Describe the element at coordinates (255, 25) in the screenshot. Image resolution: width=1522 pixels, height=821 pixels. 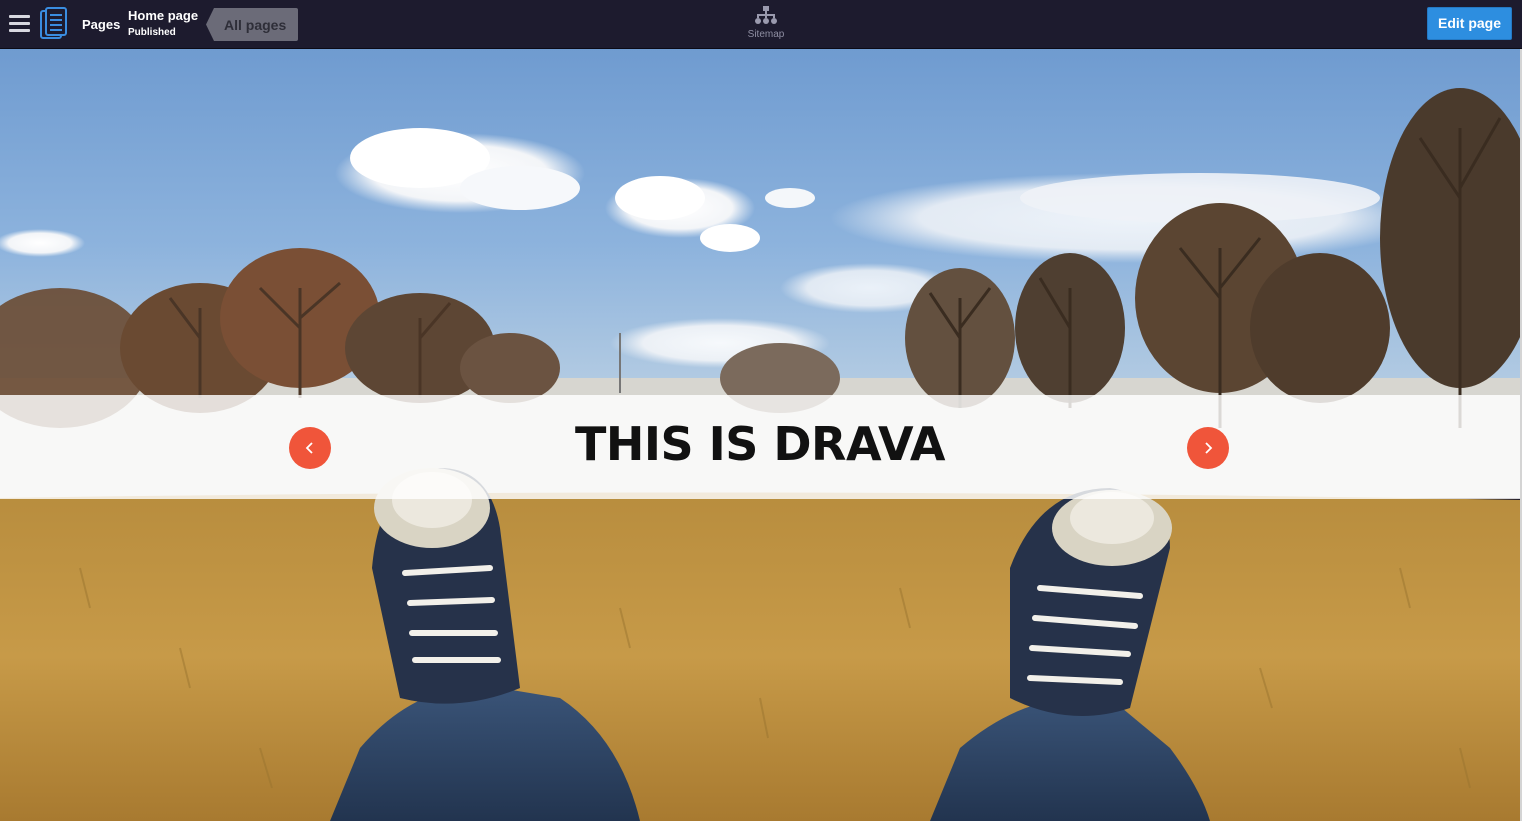
I see `all-pages-label: All pages` at that location.